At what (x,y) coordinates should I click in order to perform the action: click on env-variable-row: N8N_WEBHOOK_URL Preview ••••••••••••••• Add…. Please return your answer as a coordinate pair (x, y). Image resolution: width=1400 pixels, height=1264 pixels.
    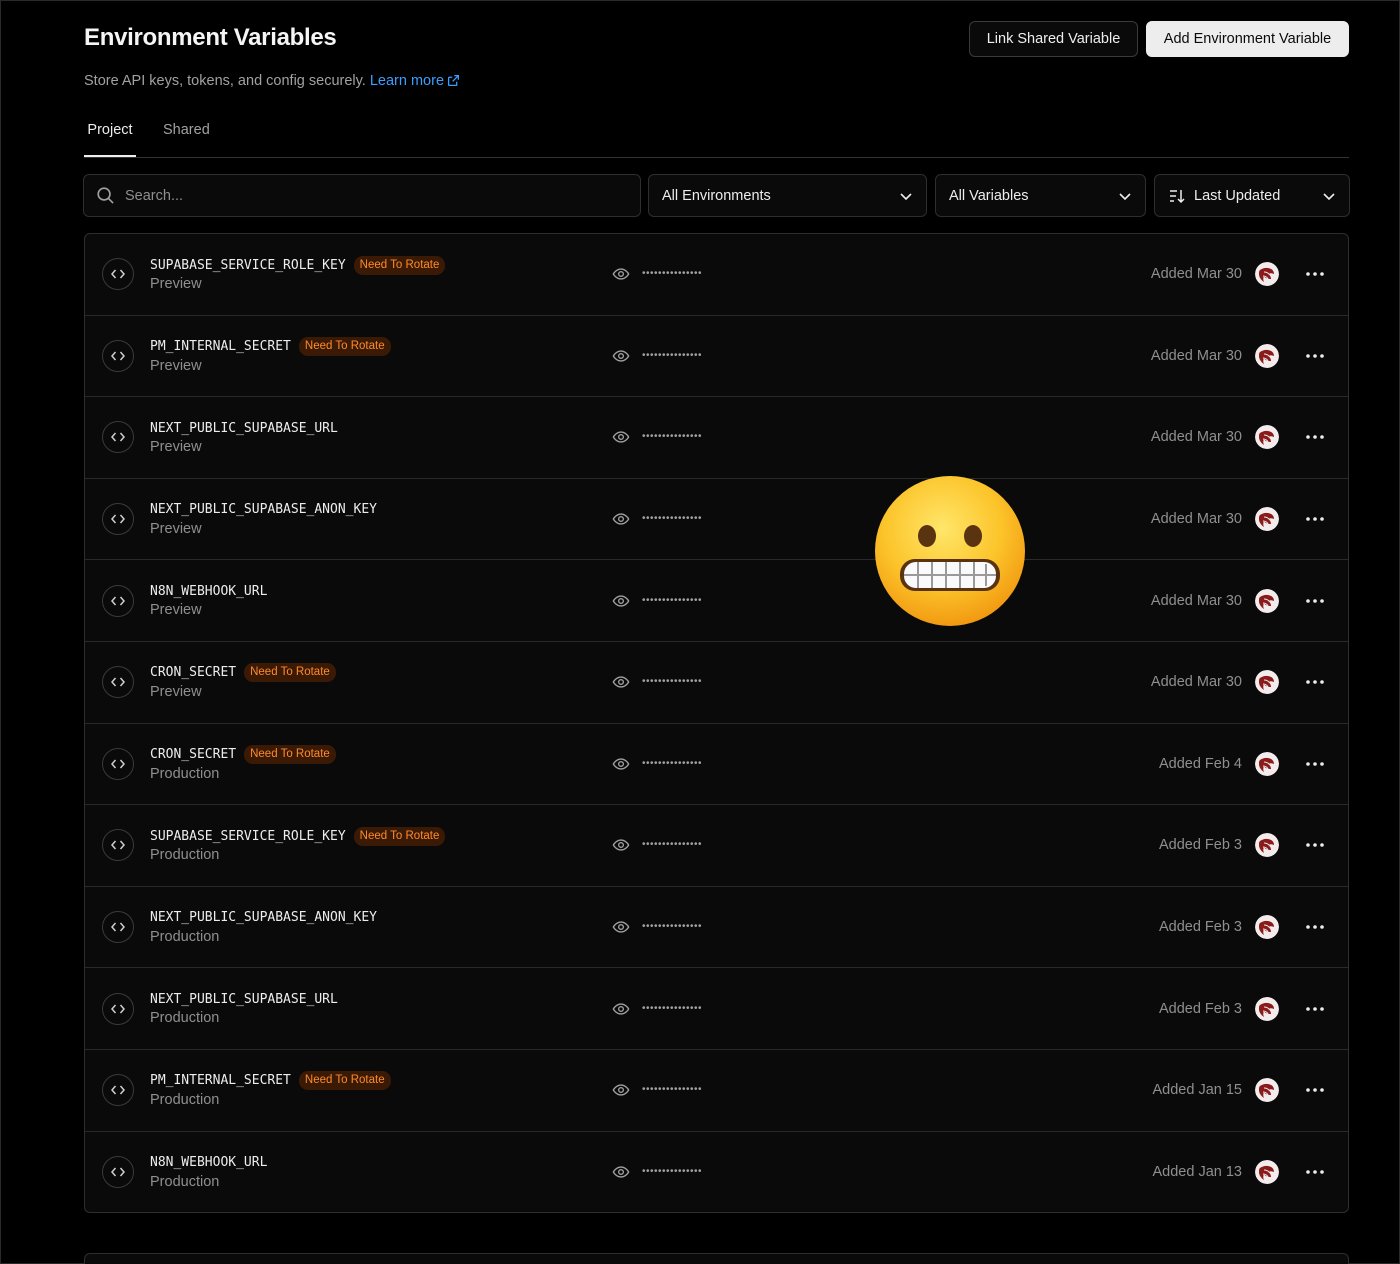
    Looking at the image, I should click on (716, 601).